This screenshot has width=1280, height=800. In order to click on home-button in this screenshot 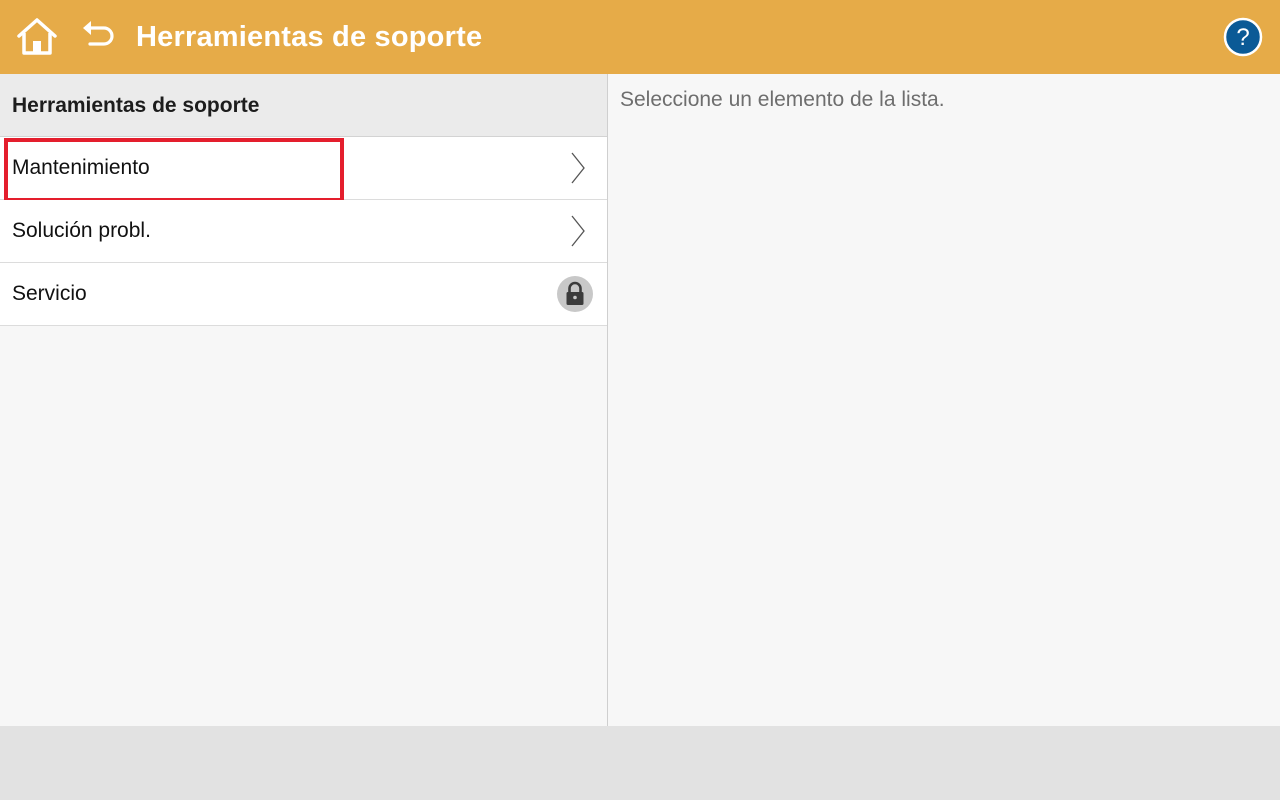, I will do `click(37, 37)`.